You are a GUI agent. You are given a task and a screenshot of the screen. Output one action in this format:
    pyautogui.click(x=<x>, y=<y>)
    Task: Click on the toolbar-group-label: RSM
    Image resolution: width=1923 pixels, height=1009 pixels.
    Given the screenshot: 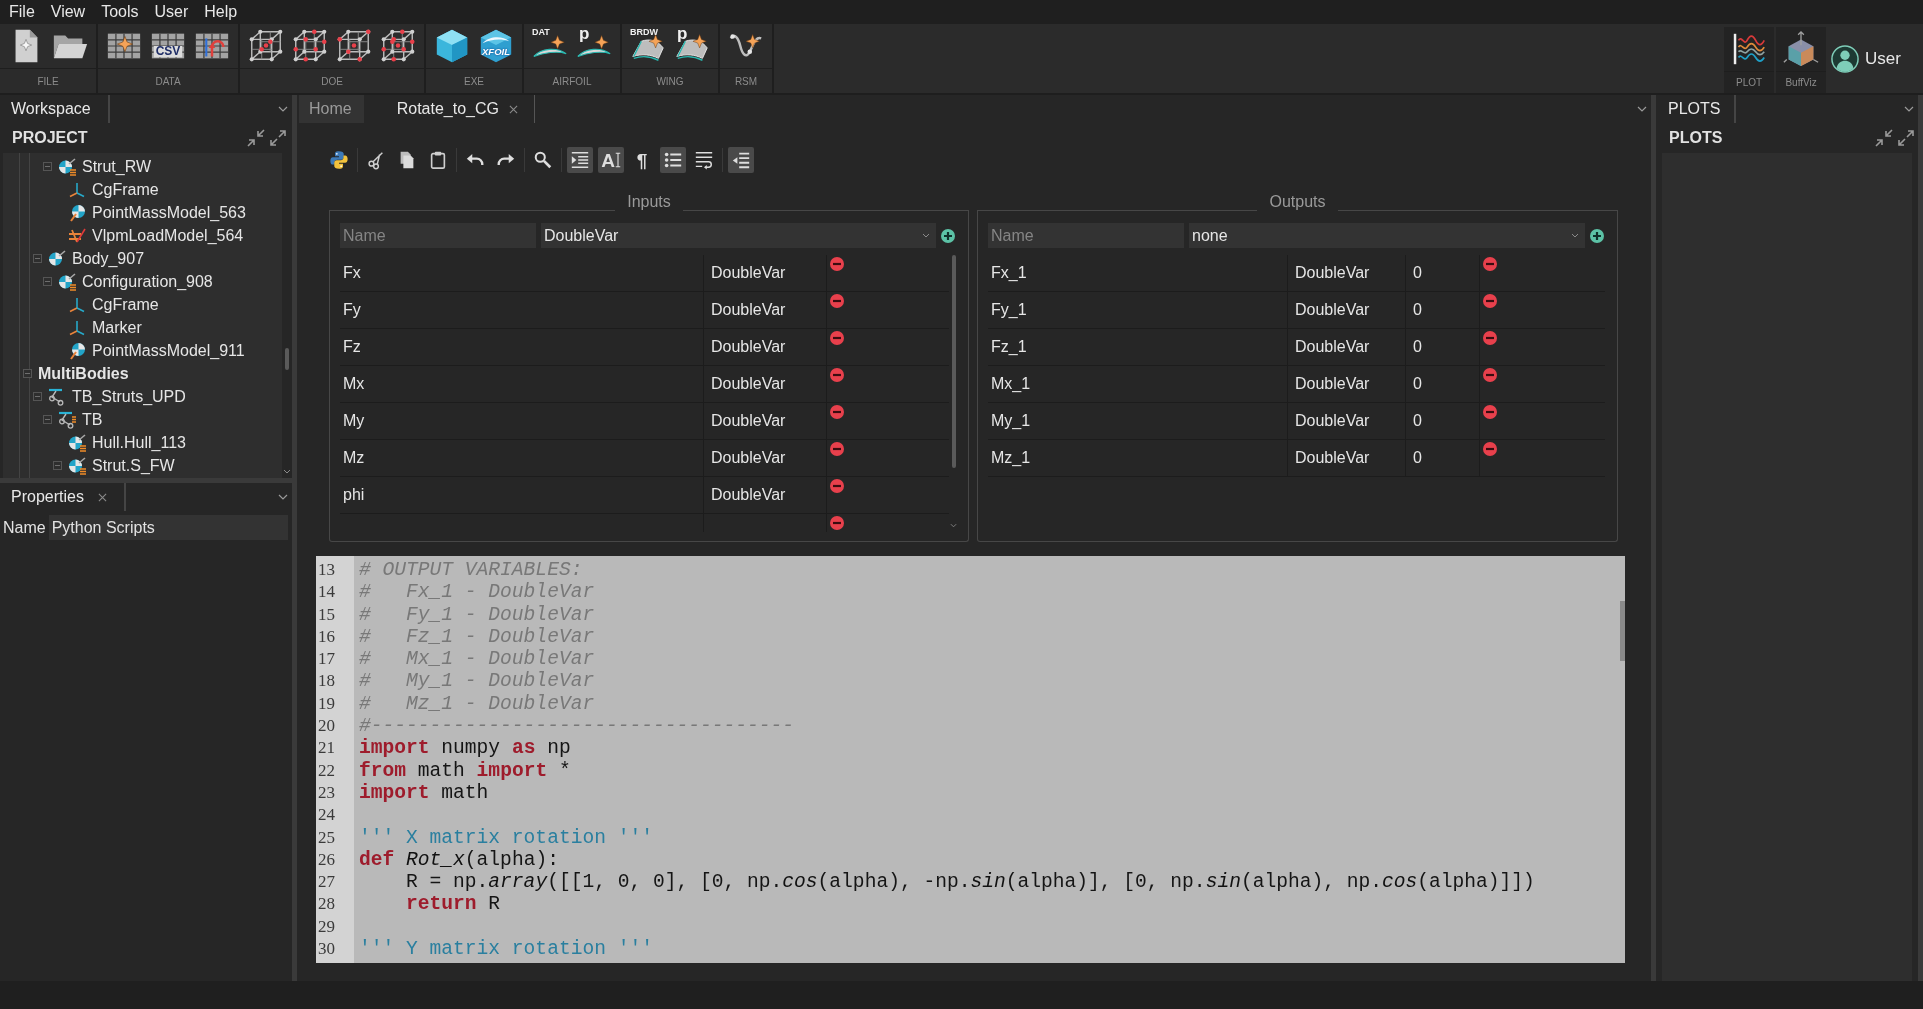 What is the action you would take?
    pyautogui.click(x=746, y=81)
    